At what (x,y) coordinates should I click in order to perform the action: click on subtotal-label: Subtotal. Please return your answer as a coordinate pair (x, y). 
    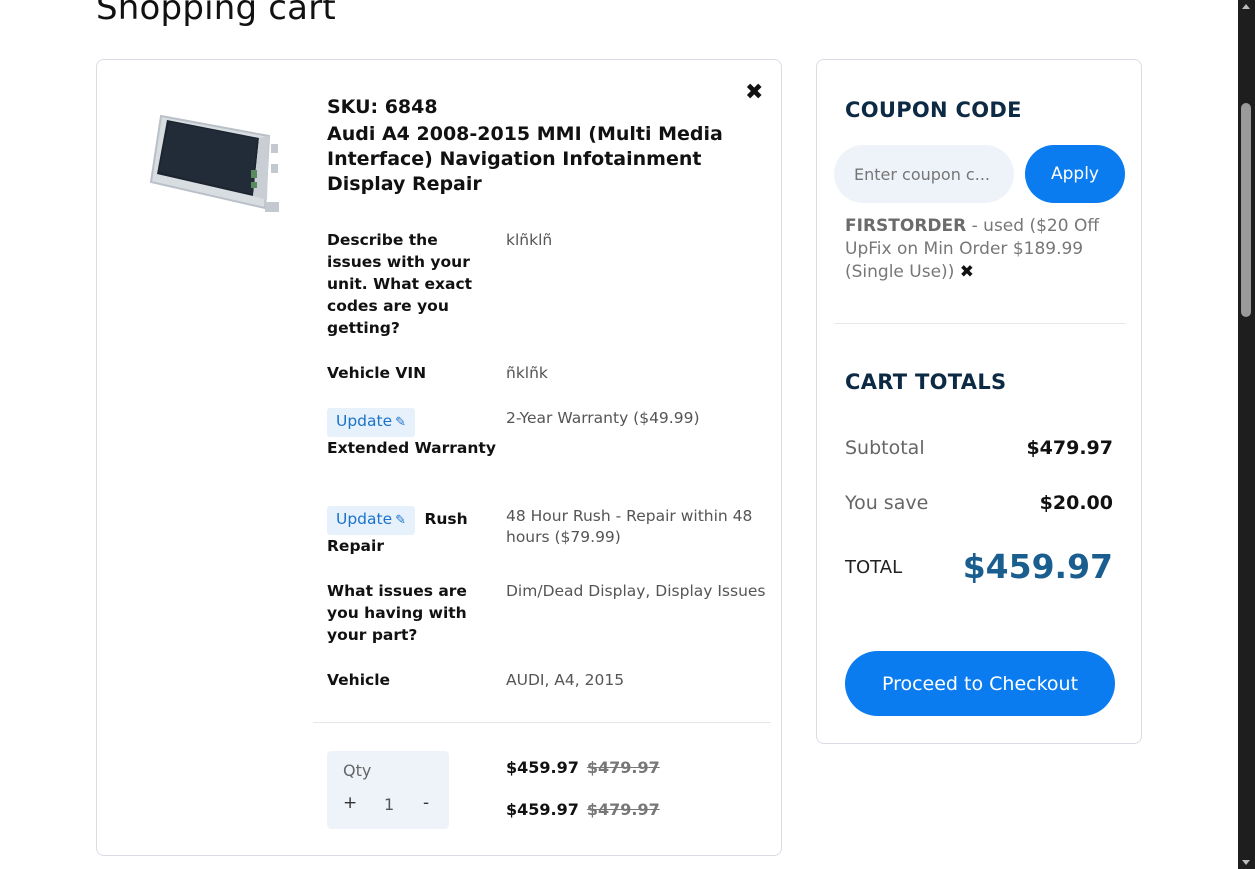
    Looking at the image, I should click on (885, 448).